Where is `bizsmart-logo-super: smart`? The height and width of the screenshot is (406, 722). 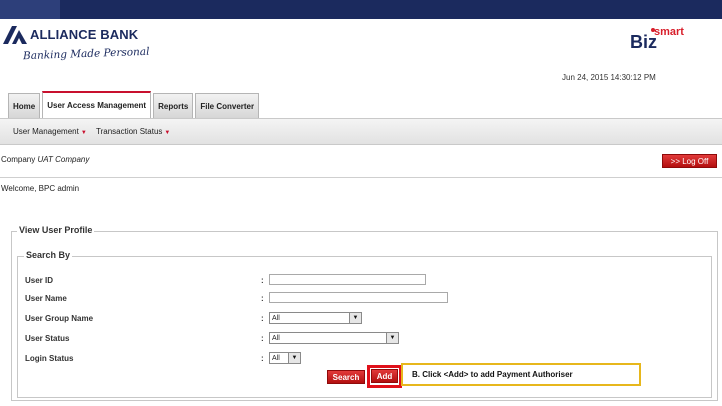
bizsmart-logo-super: smart is located at coordinates (669, 32).